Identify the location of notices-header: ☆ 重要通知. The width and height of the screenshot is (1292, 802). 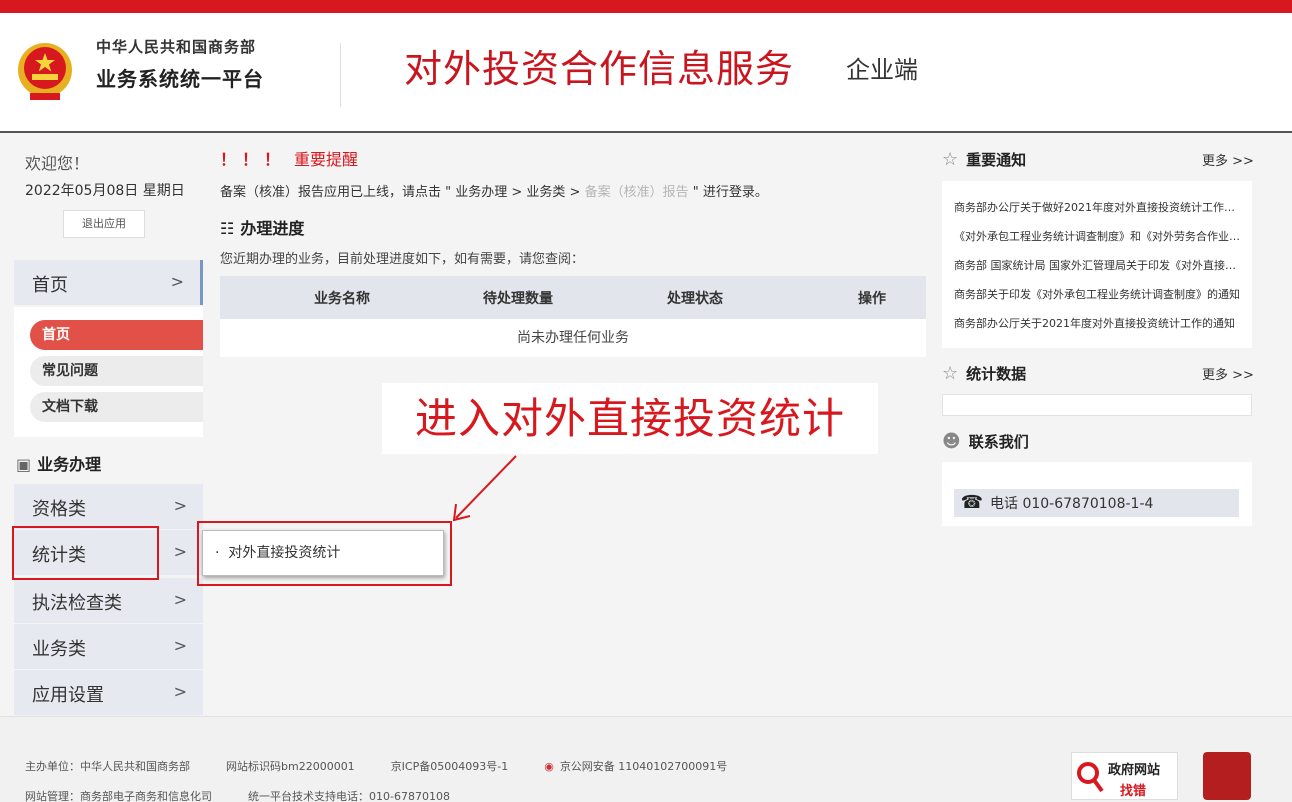
(984, 159).